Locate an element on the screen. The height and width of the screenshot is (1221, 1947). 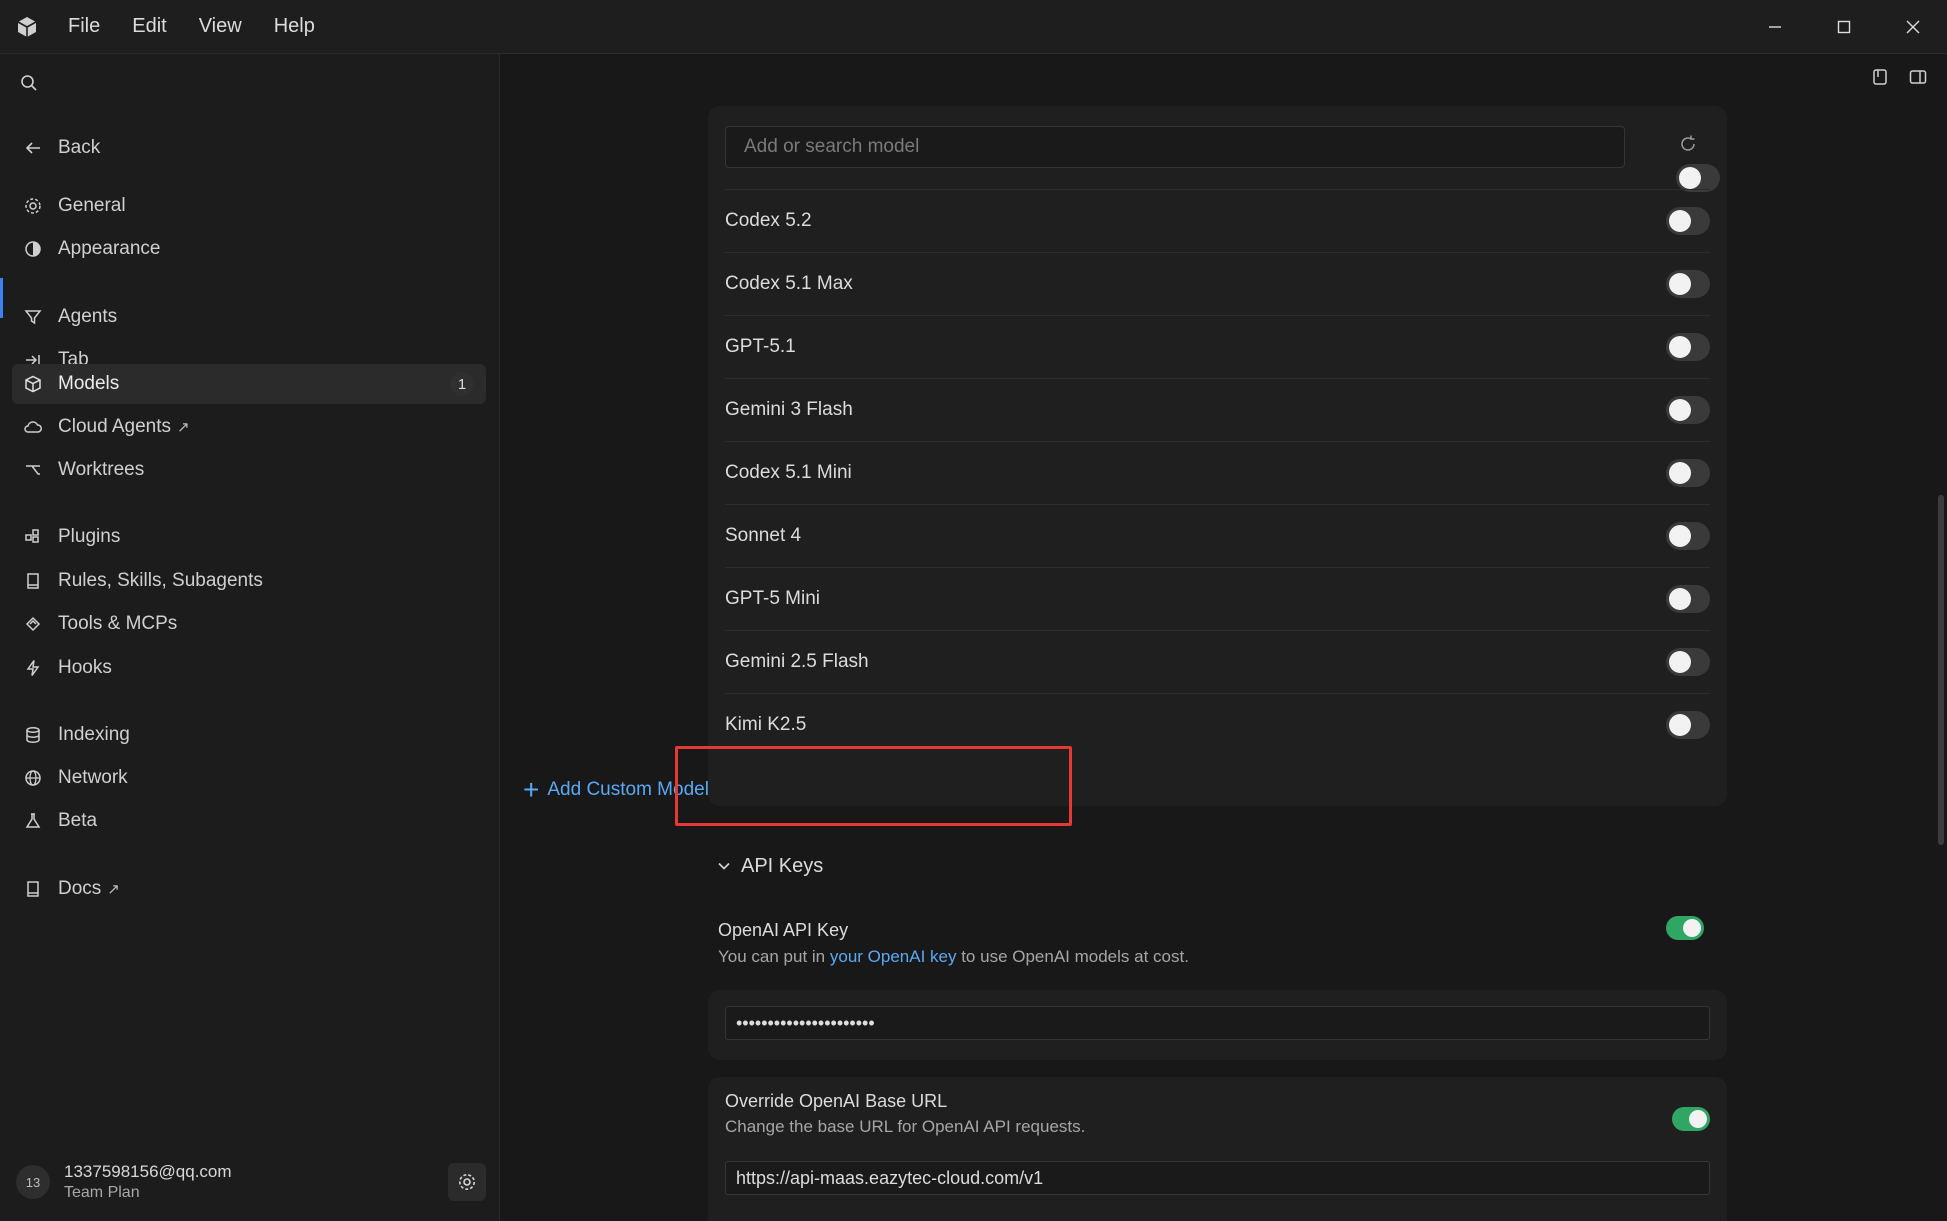
refresh-icon is located at coordinates (1688, 143).